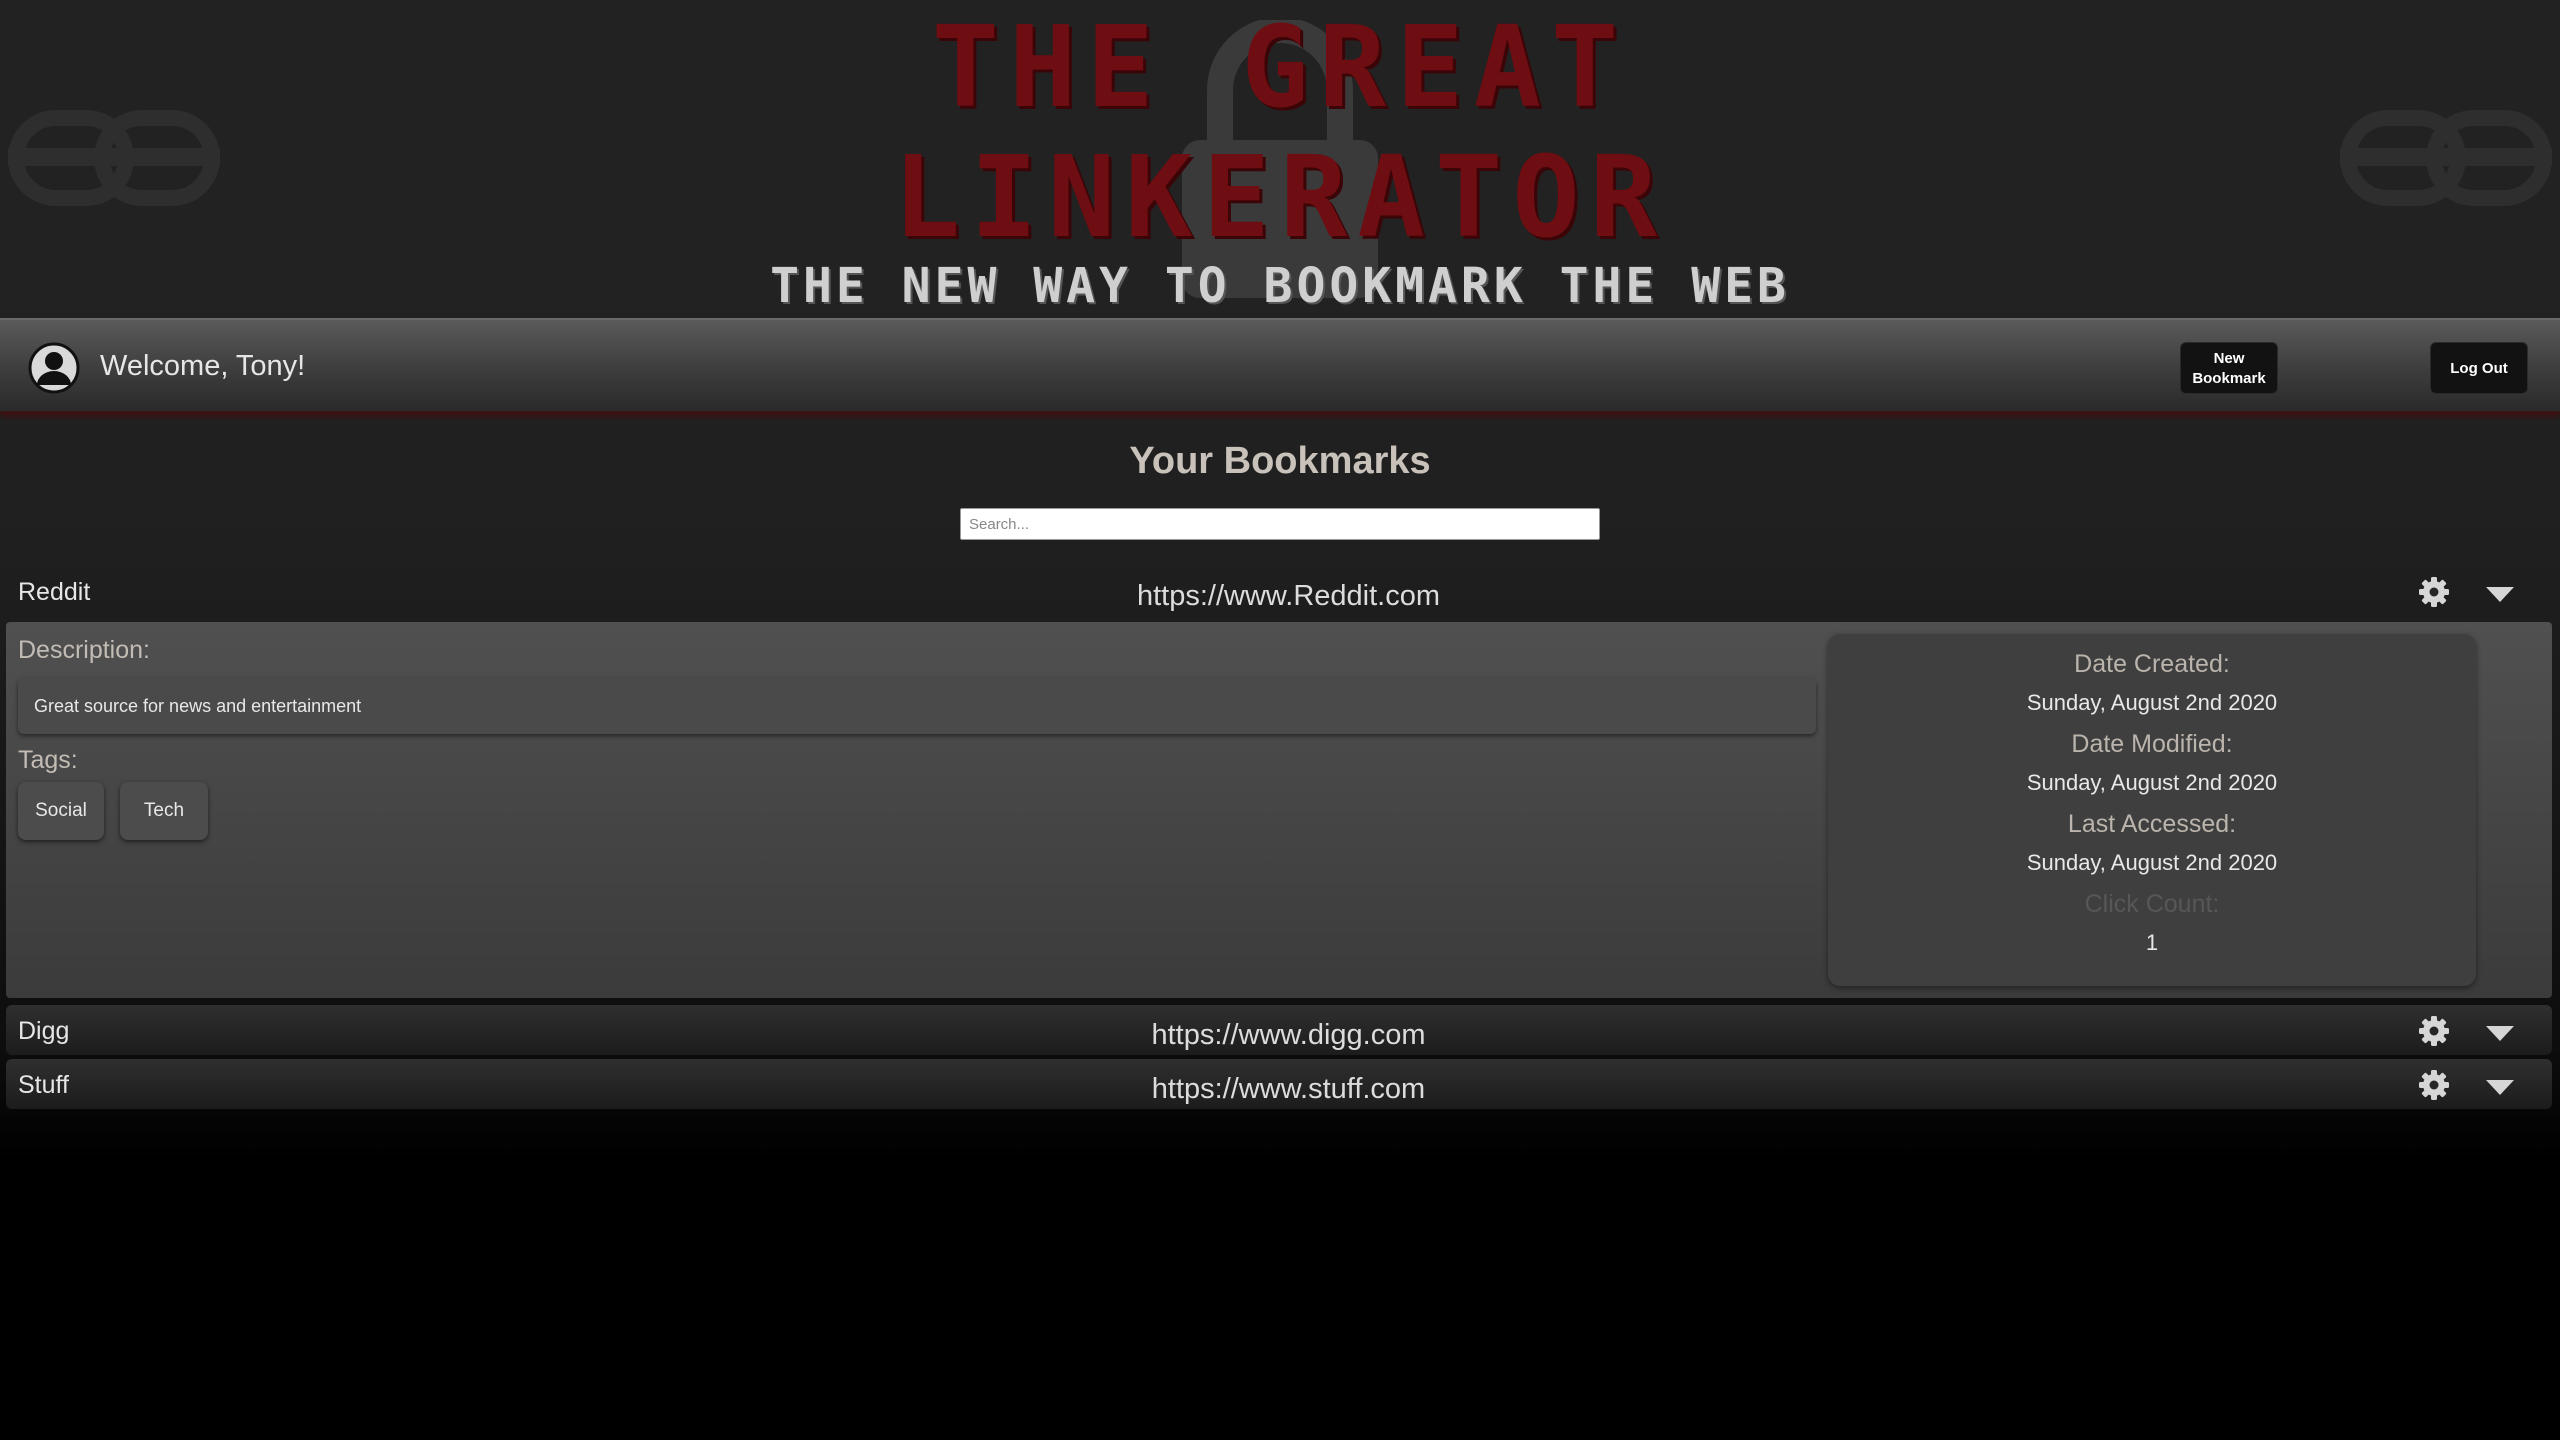 Image resolution: width=2560 pixels, height=1440 pixels. I want to click on tags-label: Tags:, so click(48, 760).